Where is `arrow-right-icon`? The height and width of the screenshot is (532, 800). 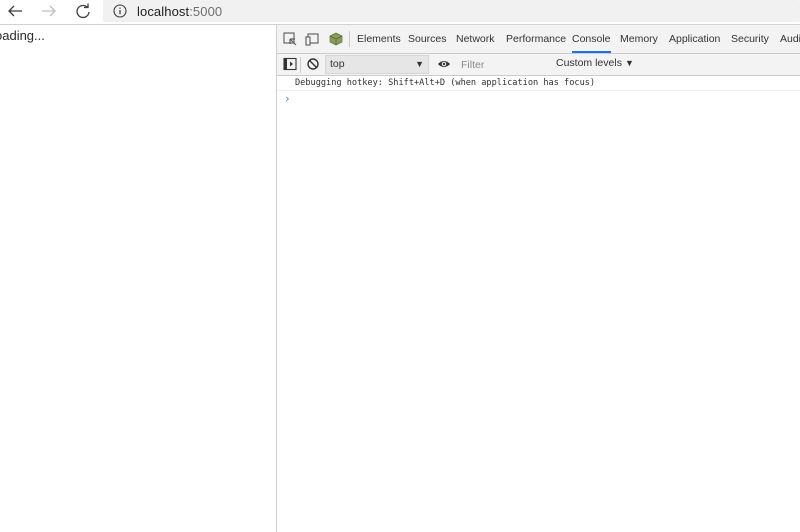
arrow-right-icon is located at coordinates (49, 11).